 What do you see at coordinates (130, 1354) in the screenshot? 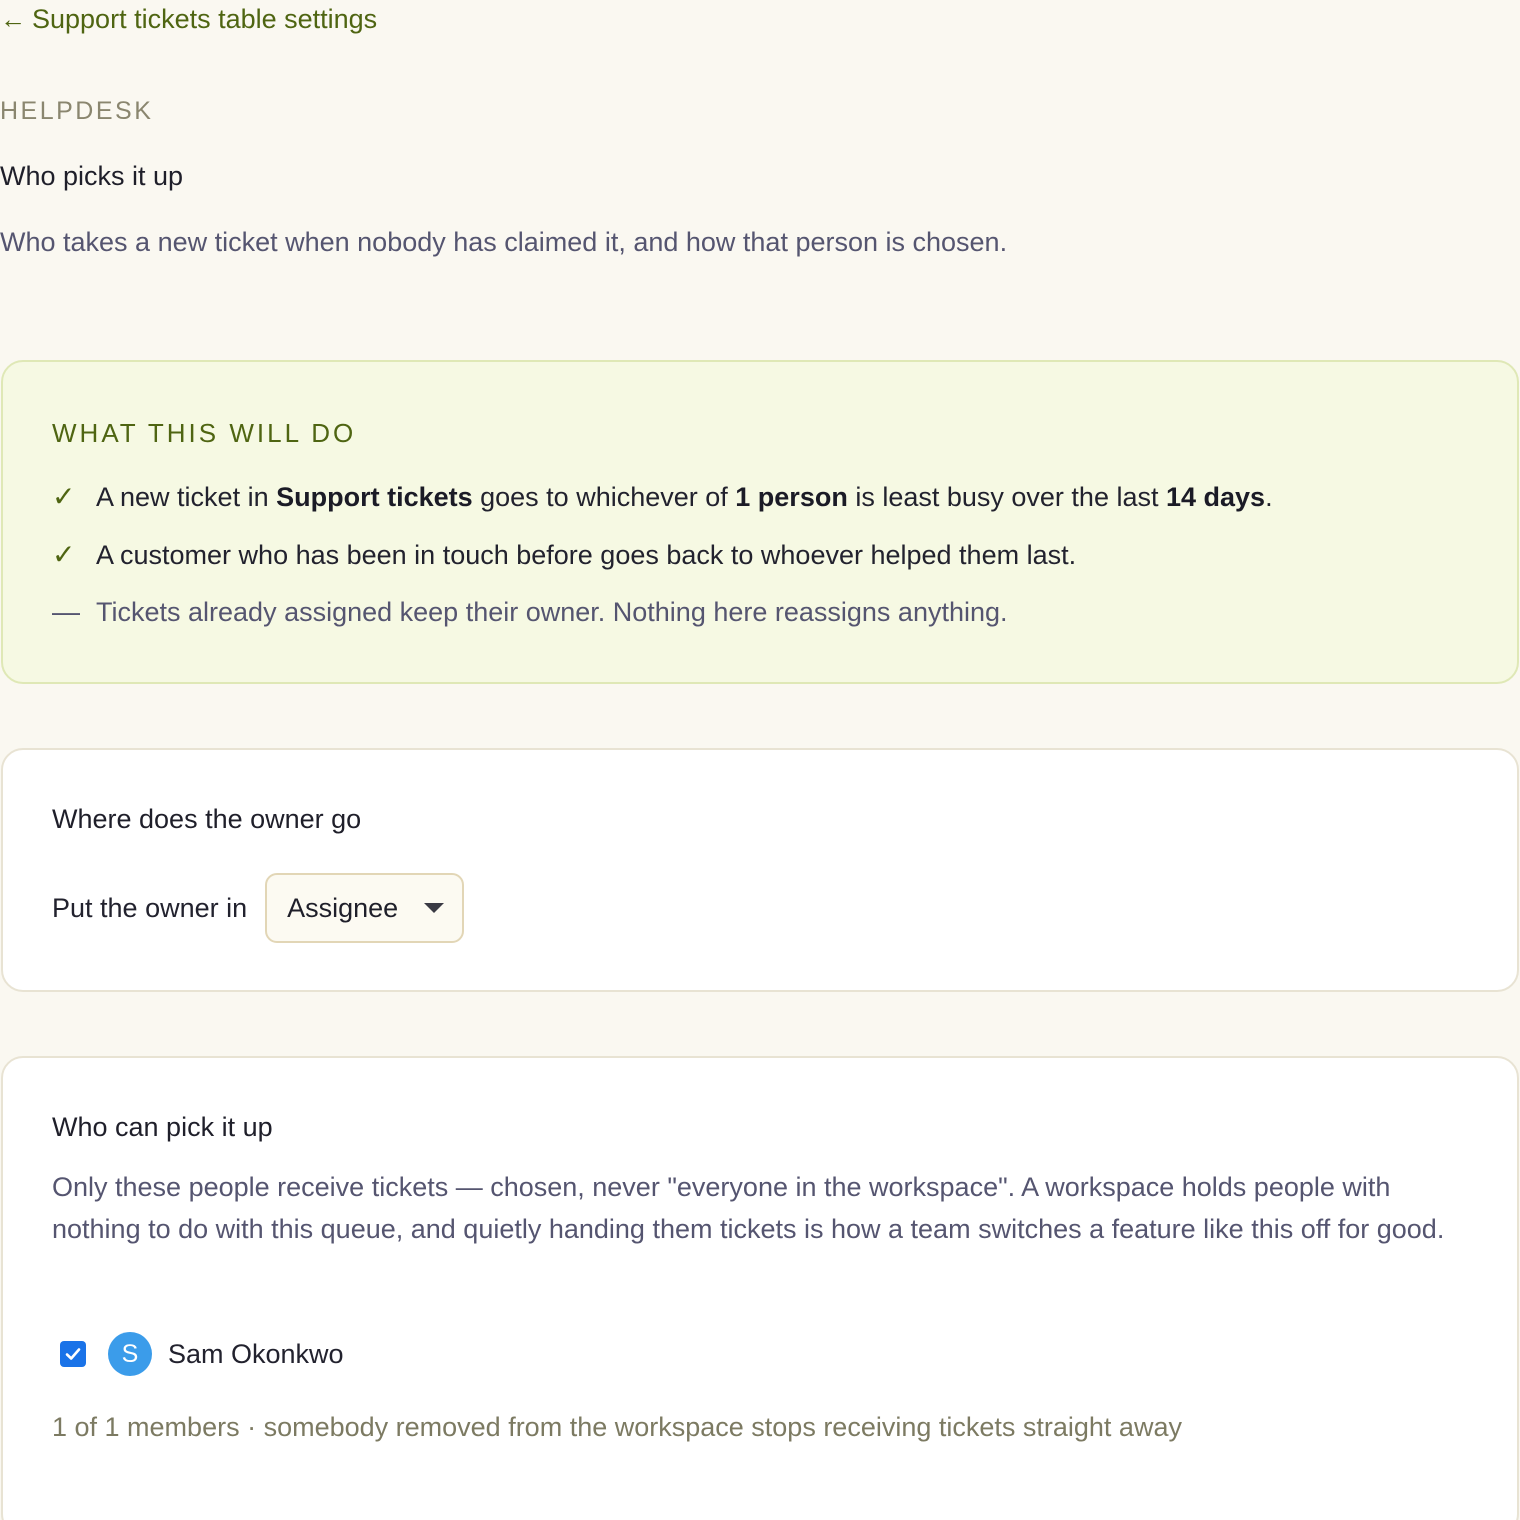
I see `avatar: S` at bounding box center [130, 1354].